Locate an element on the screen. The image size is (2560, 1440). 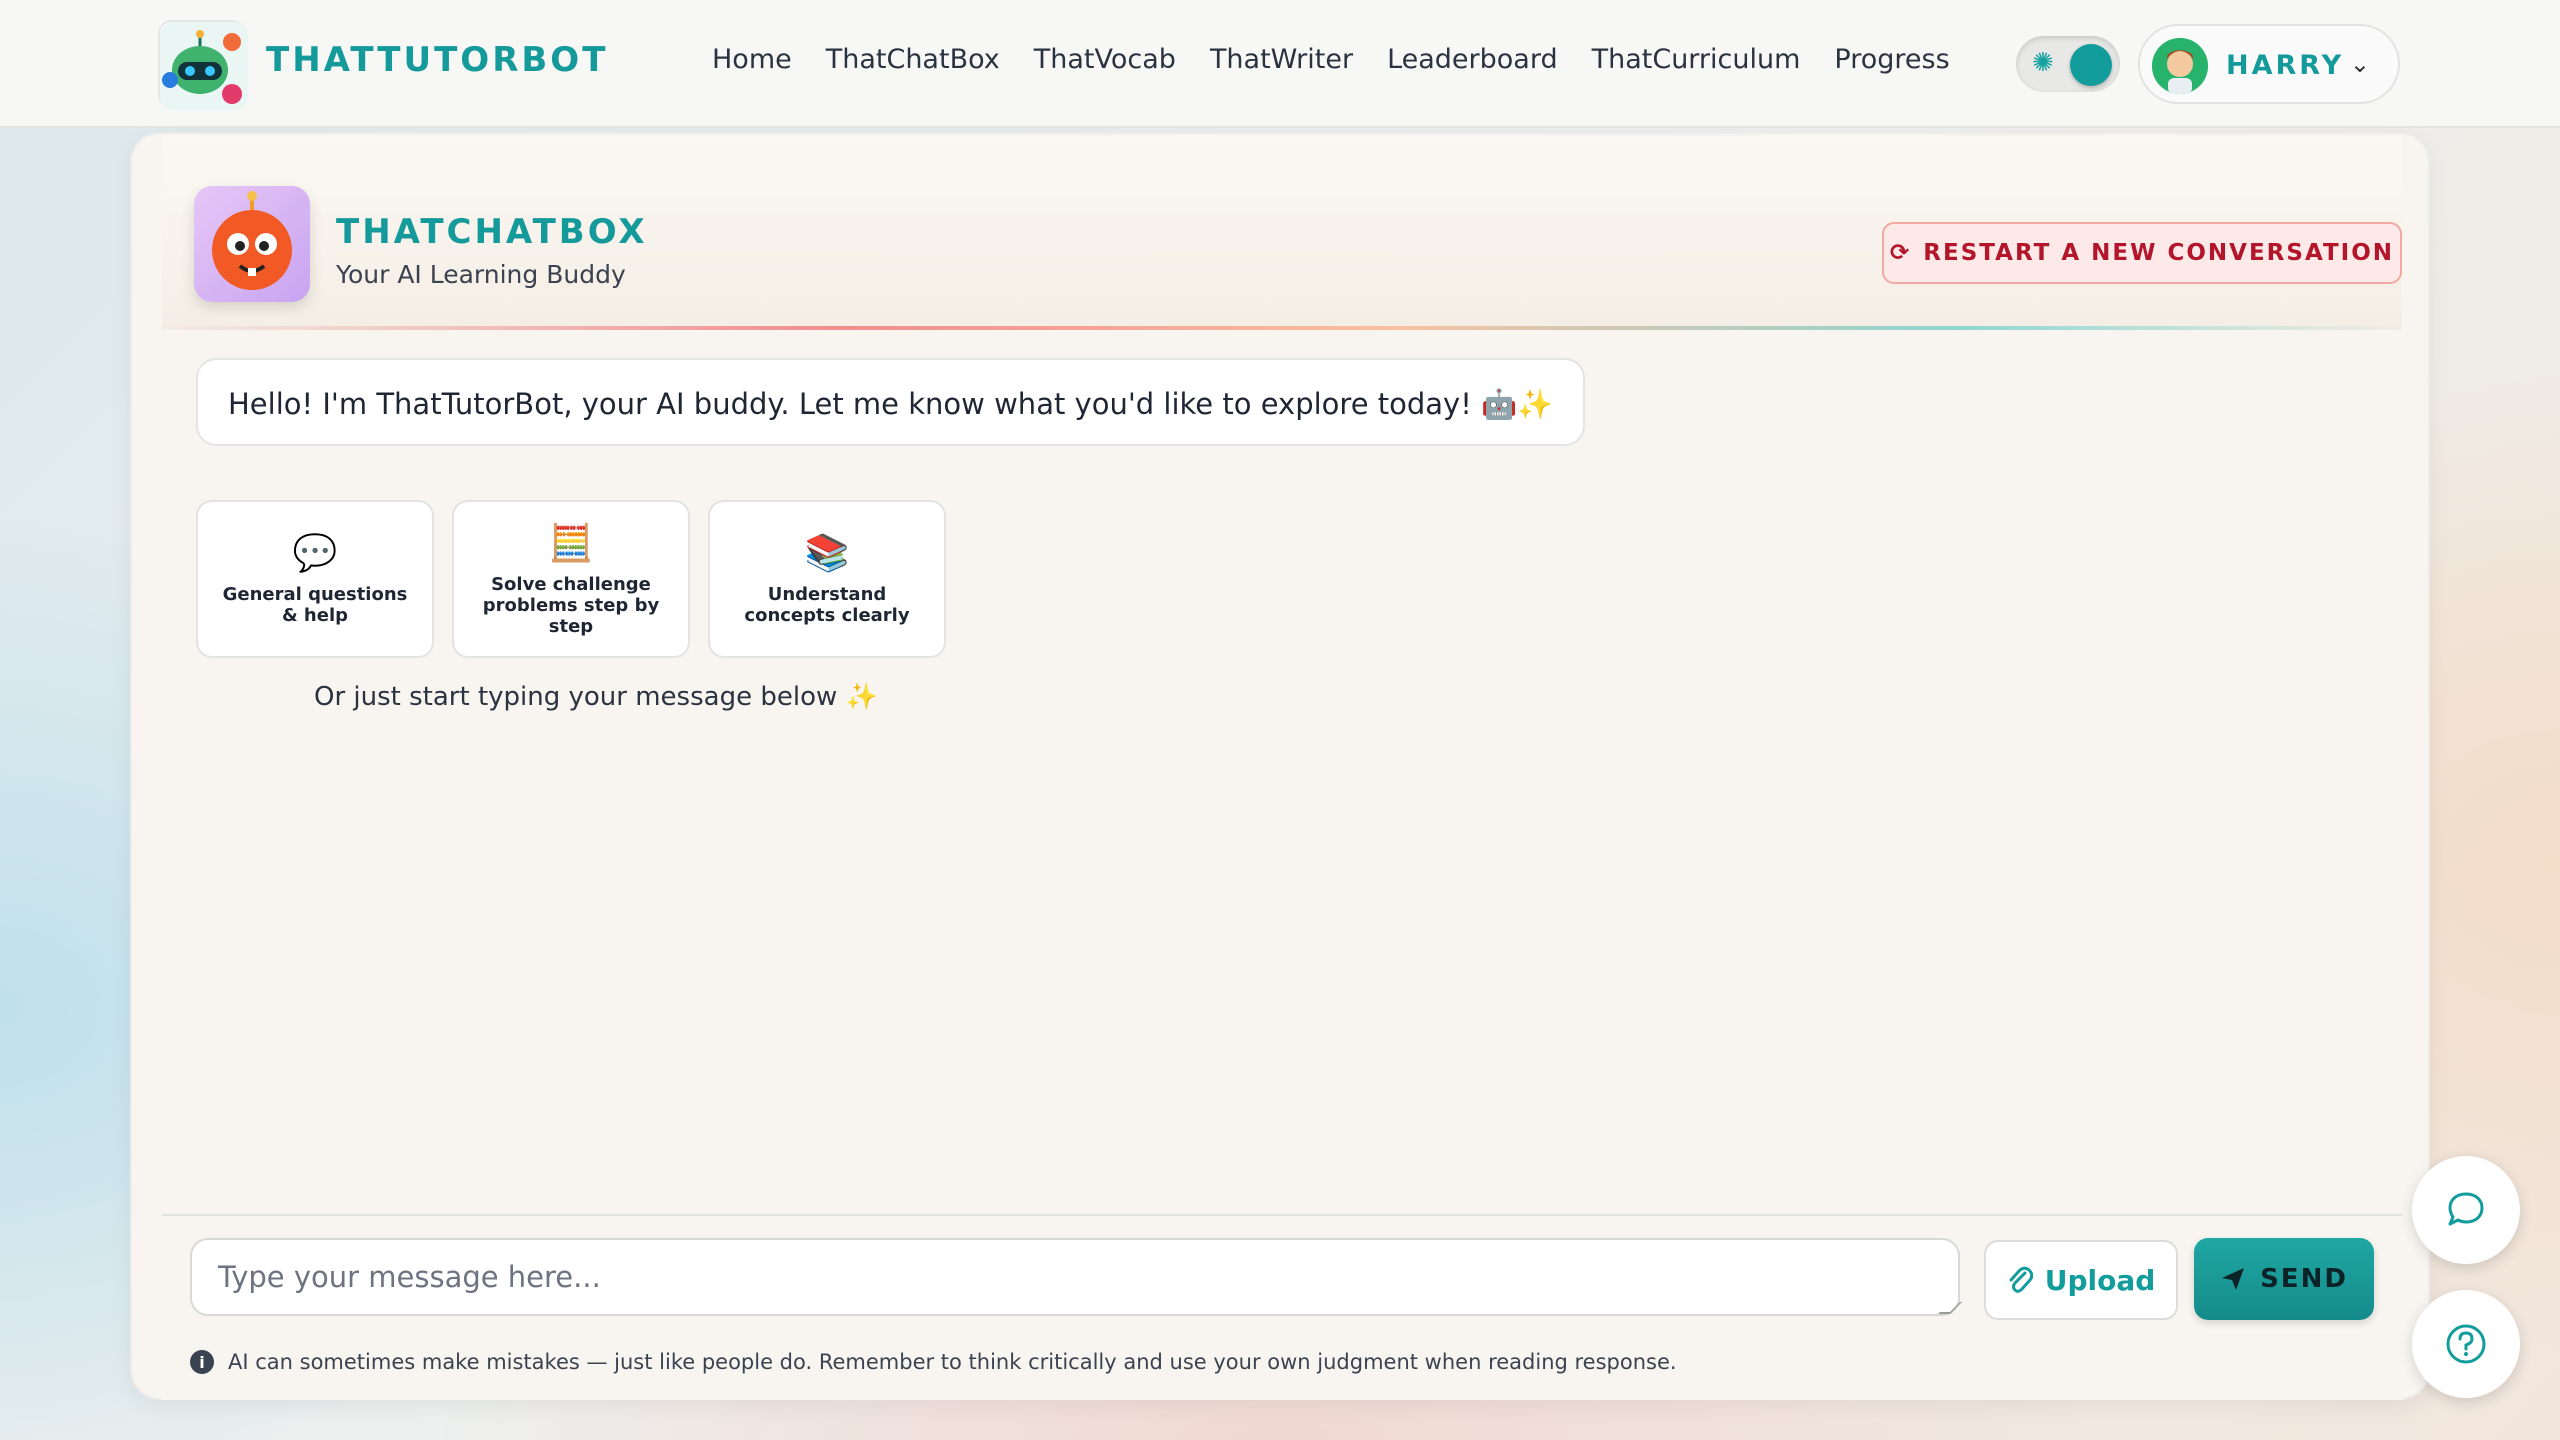
restart-conversation-button: ⟳ RESTART A NEW CONVERSATION is located at coordinates (2142, 253).